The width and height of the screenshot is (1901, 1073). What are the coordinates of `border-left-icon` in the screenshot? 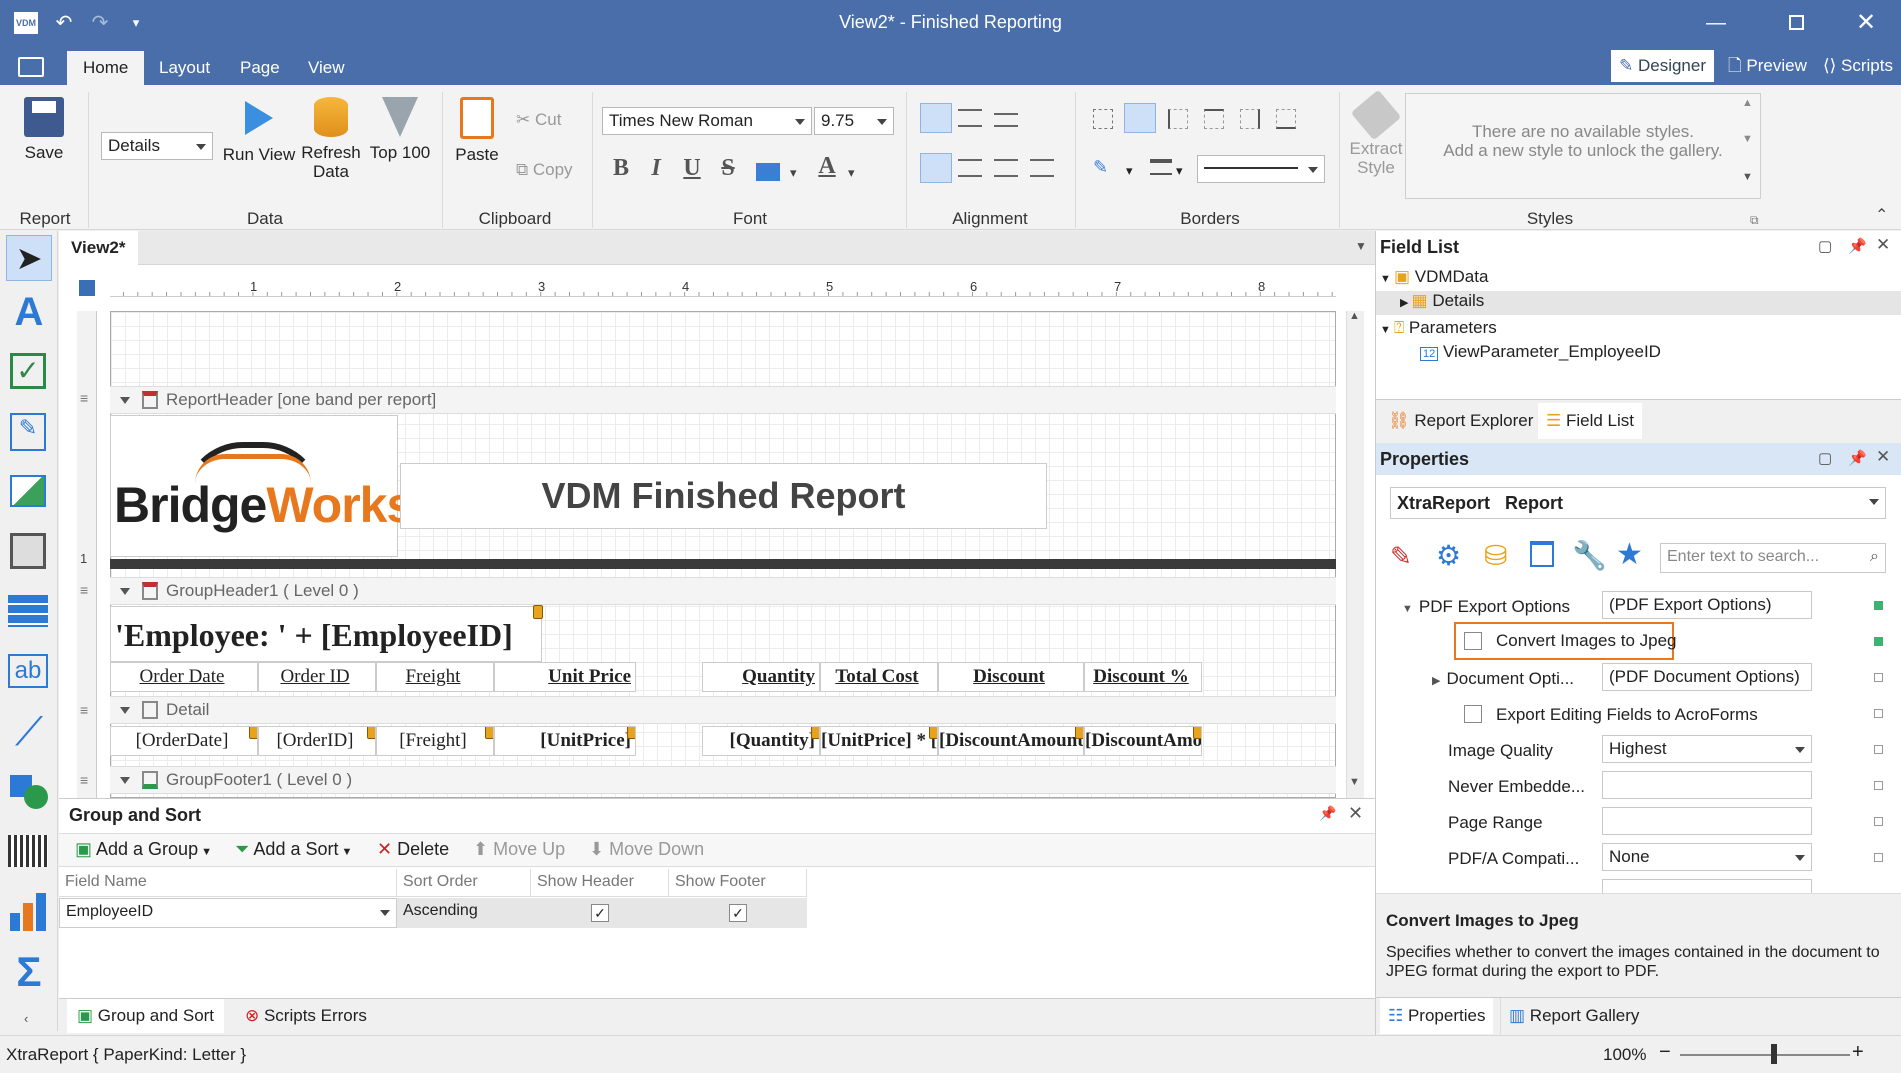 It's located at (1178, 119).